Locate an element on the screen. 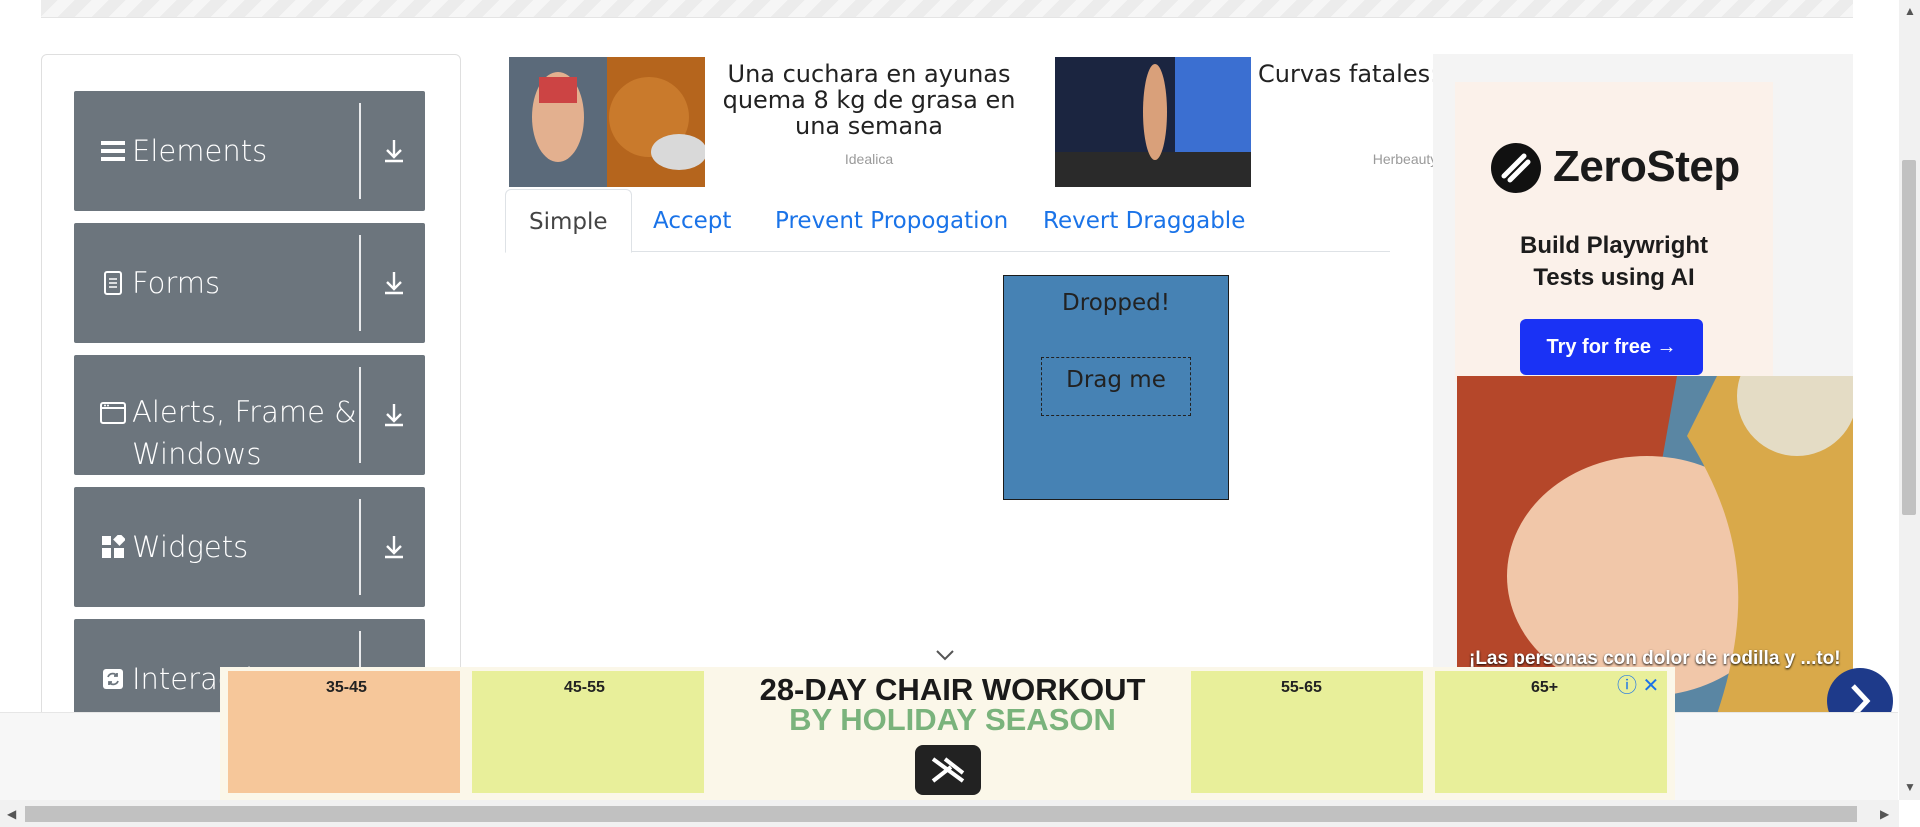  draggable-box: Drag me is located at coordinates (1116, 386).